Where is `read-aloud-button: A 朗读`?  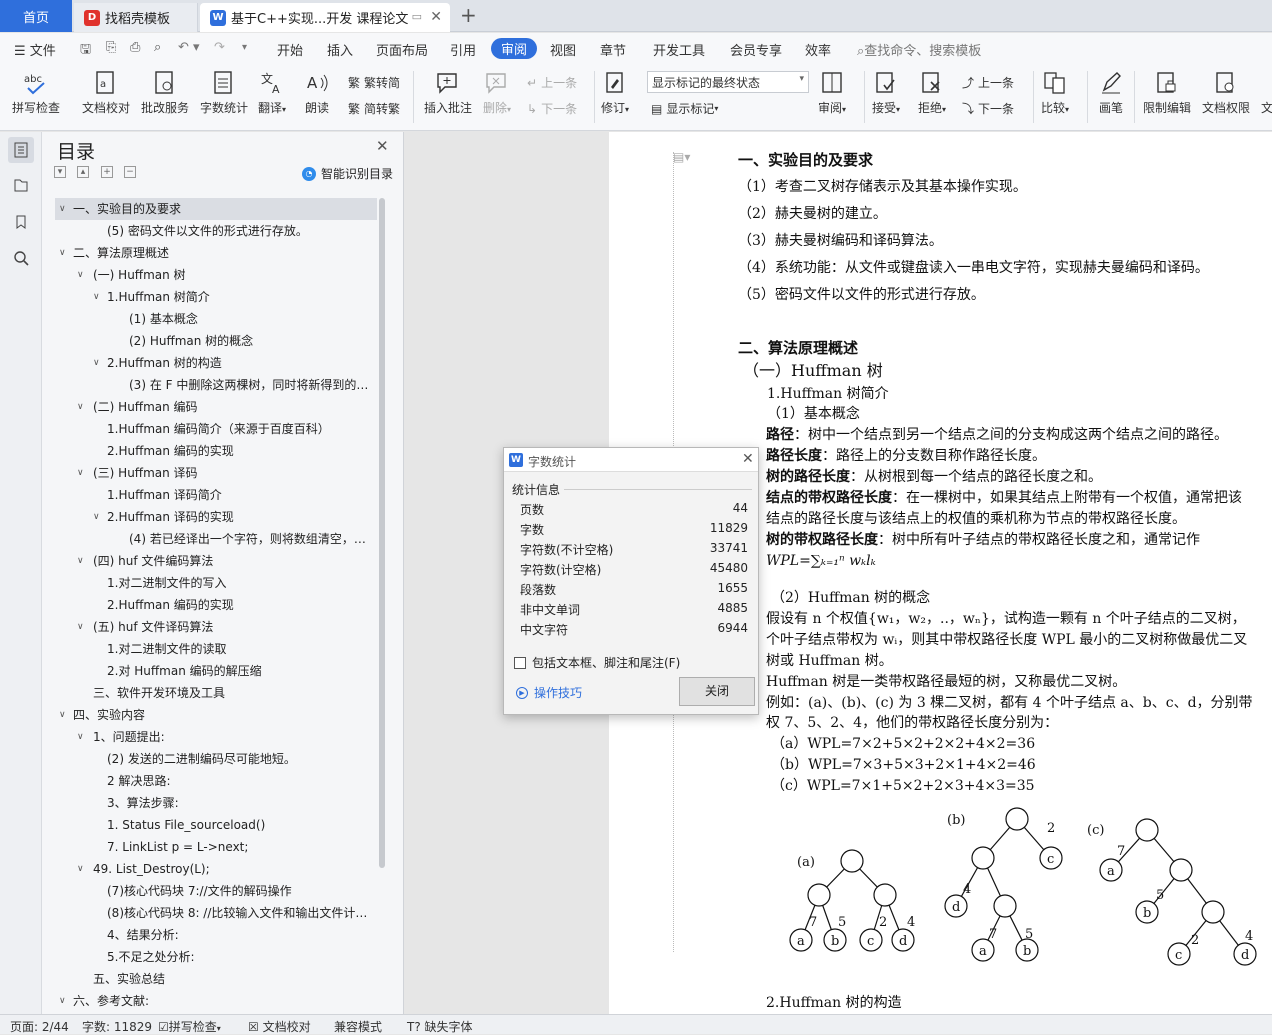 read-aloud-button: A 朗读 is located at coordinates (317, 91).